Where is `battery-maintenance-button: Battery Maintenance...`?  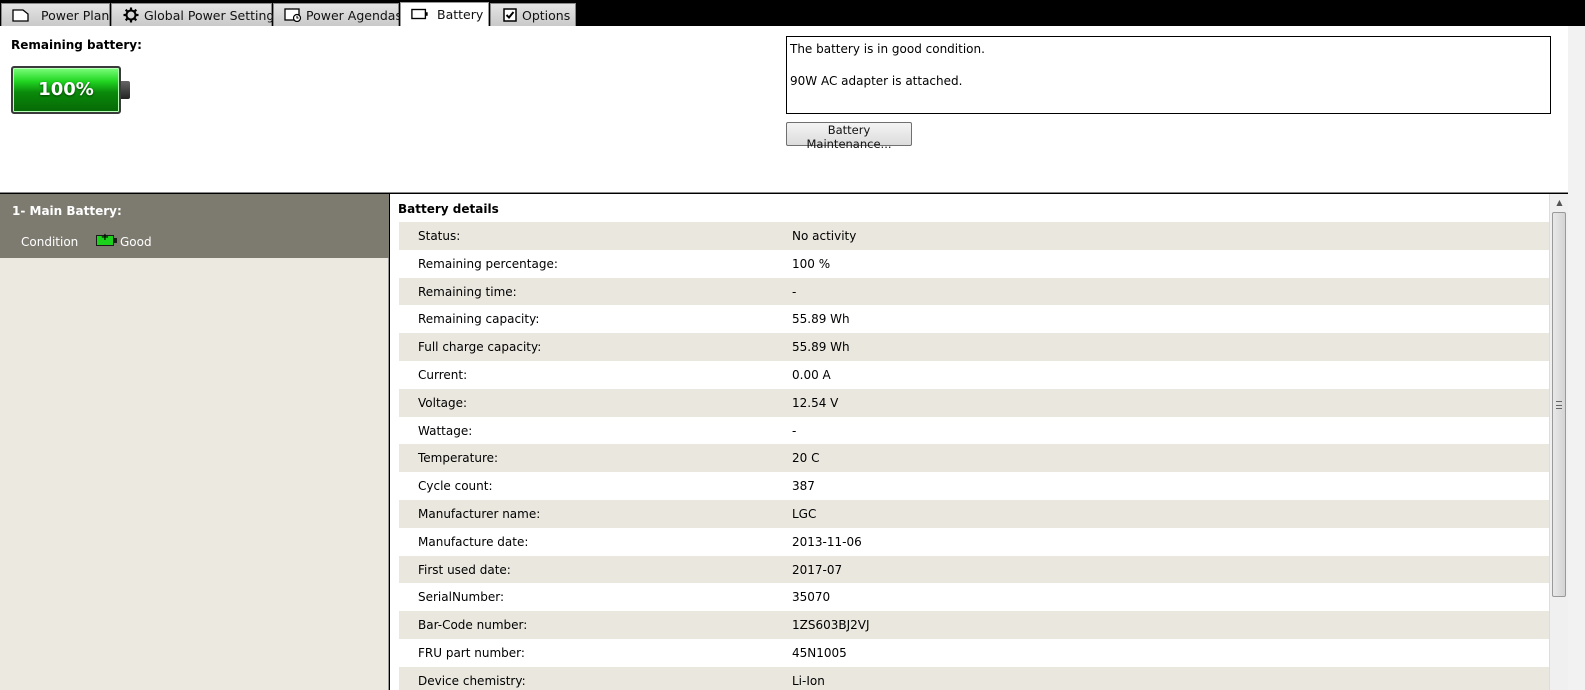 battery-maintenance-button: Battery Maintenance... is located at coordinates (849, 136).